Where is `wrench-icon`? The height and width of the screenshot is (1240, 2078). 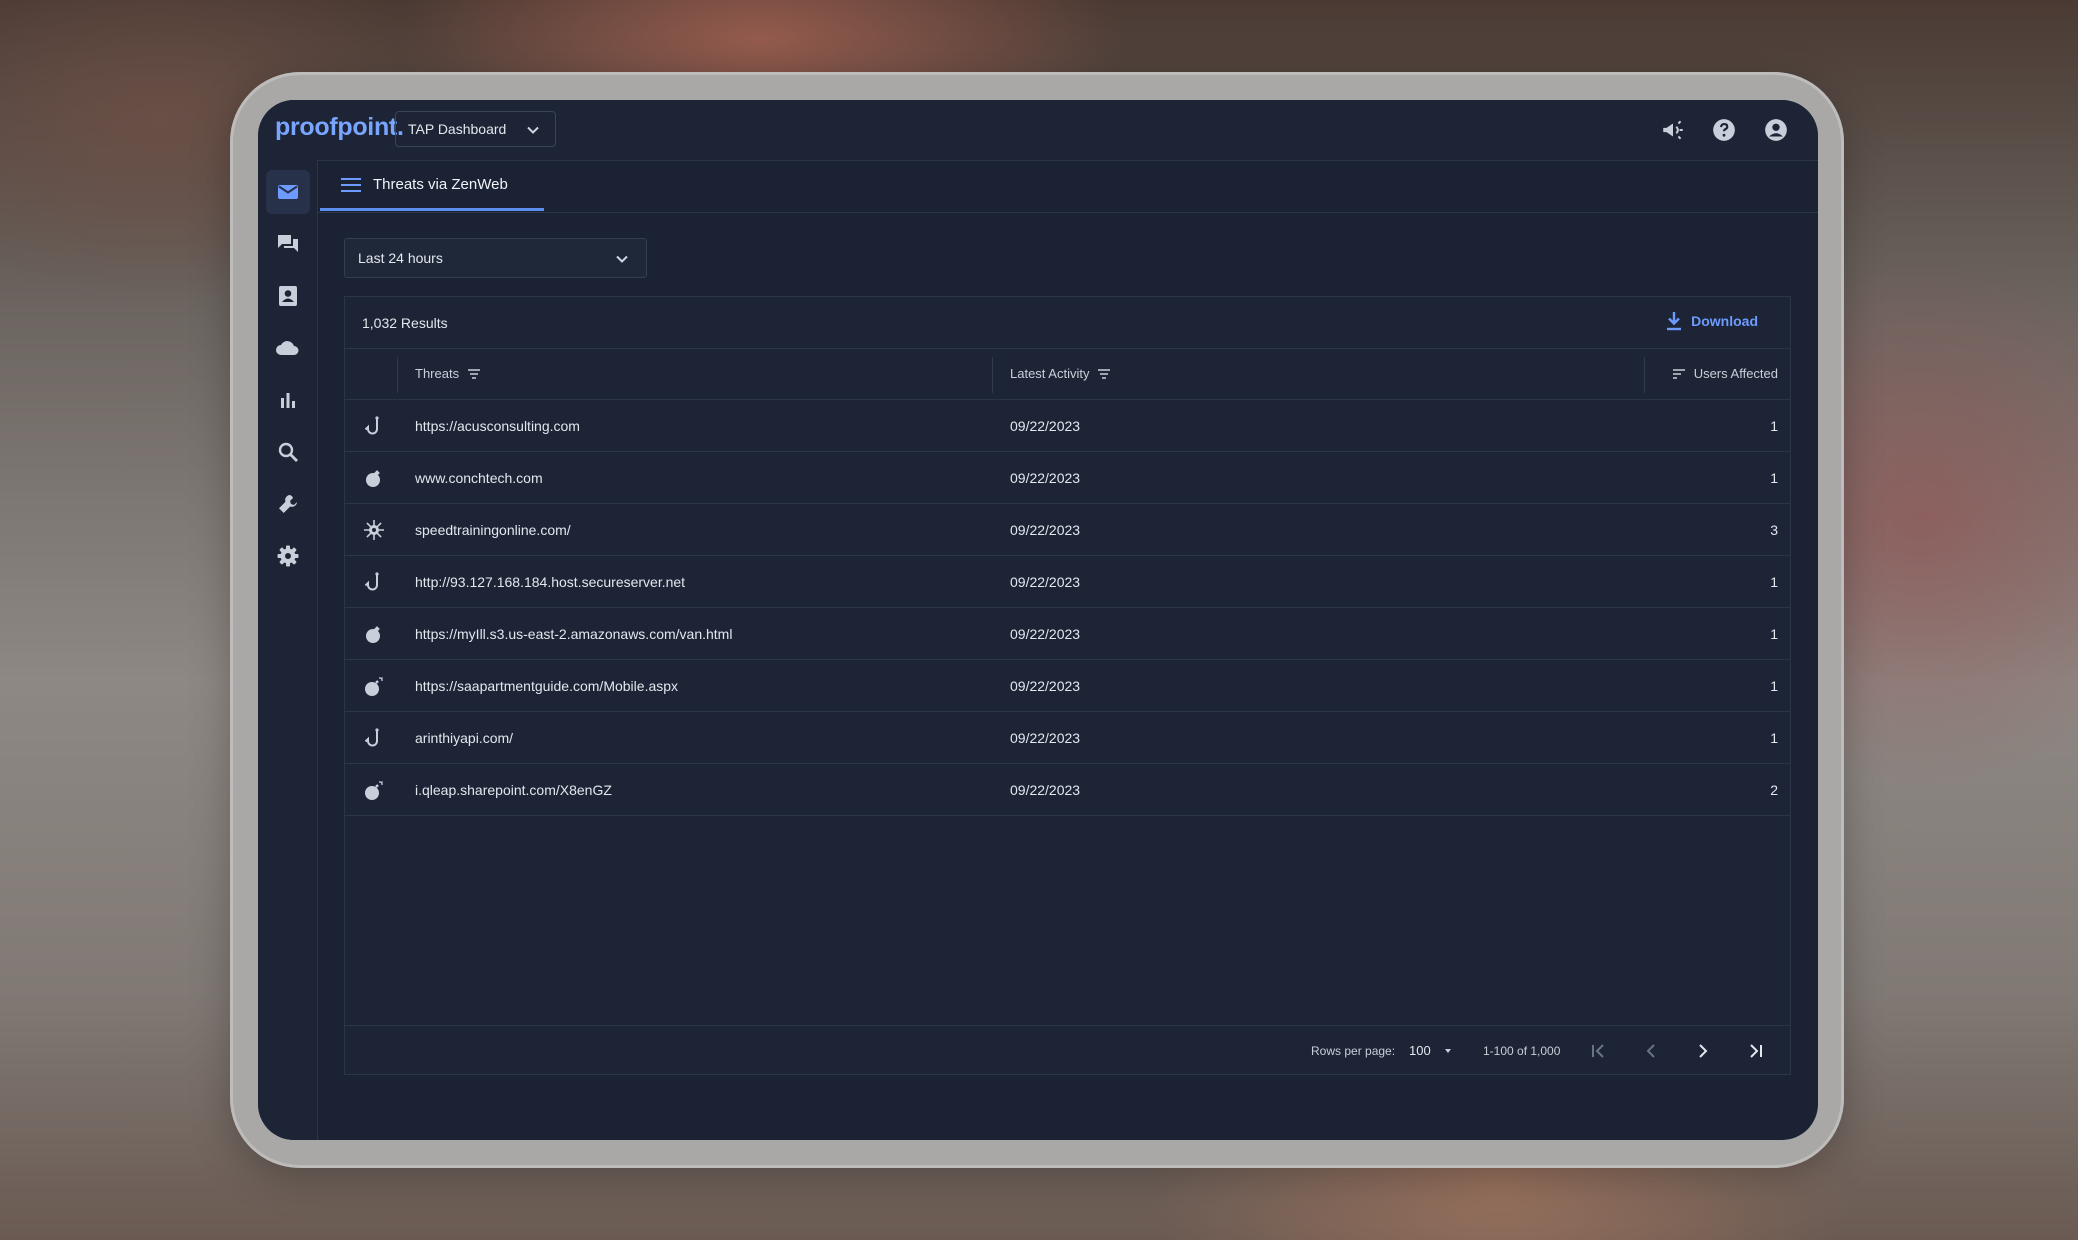
wrench-icon is located at coordinates (288, 504).